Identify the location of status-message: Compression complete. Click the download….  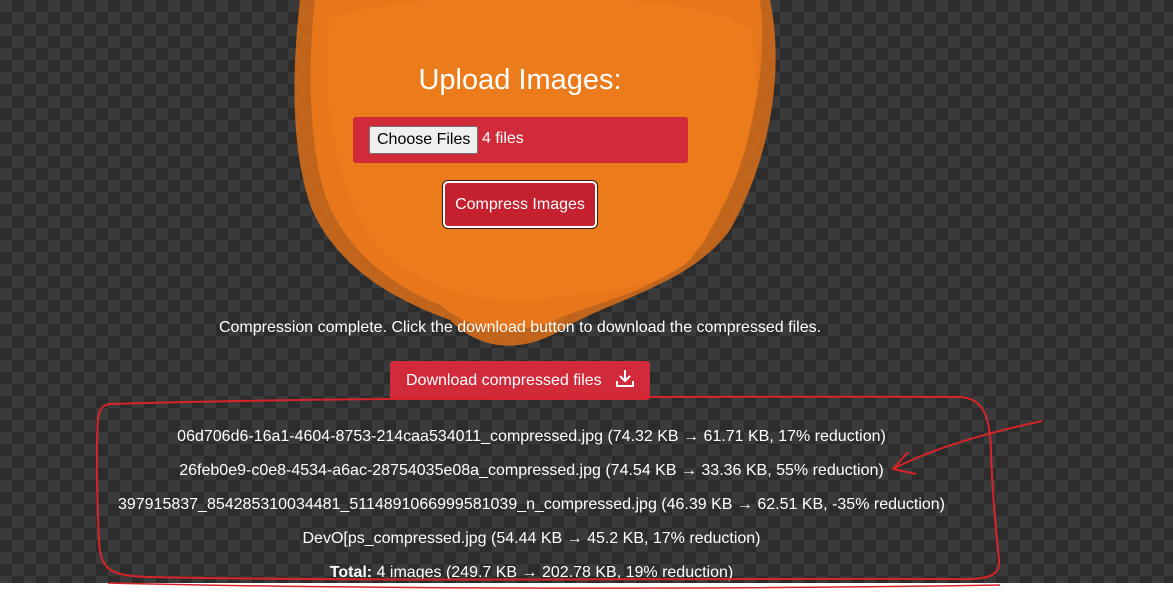
(520, 327).